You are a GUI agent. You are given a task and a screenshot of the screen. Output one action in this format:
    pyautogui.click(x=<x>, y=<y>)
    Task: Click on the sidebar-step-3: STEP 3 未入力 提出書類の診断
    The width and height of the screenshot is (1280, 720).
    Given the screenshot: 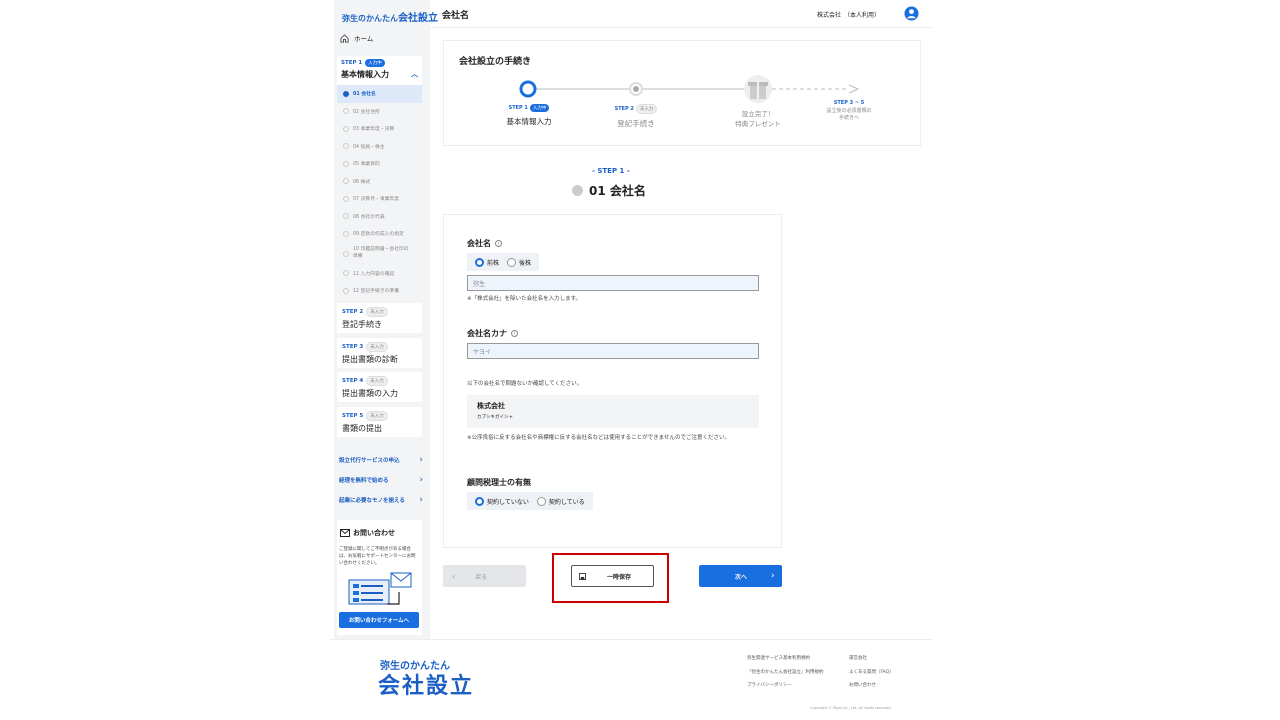 What is the action you would take?
    pyautogui.click(x=379, y=353)
    